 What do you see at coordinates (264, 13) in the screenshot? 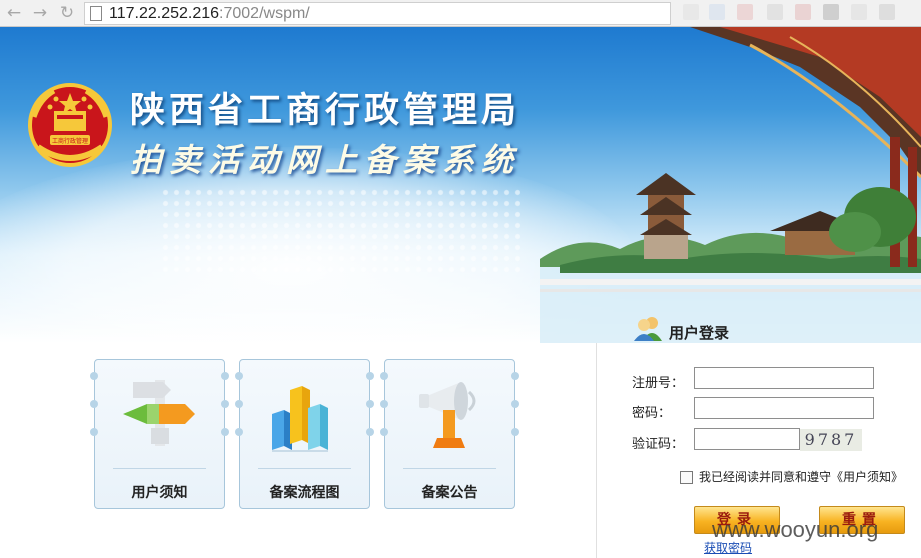
I see `url-path: :7002/wspm/` at bounding box center [264, 13].